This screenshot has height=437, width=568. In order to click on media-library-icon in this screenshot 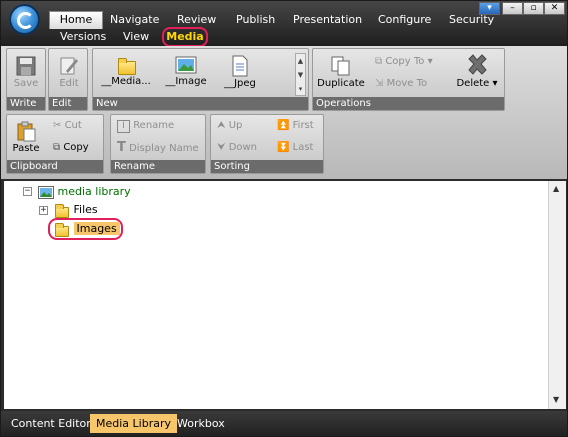, I will do `click(46, 192)`.